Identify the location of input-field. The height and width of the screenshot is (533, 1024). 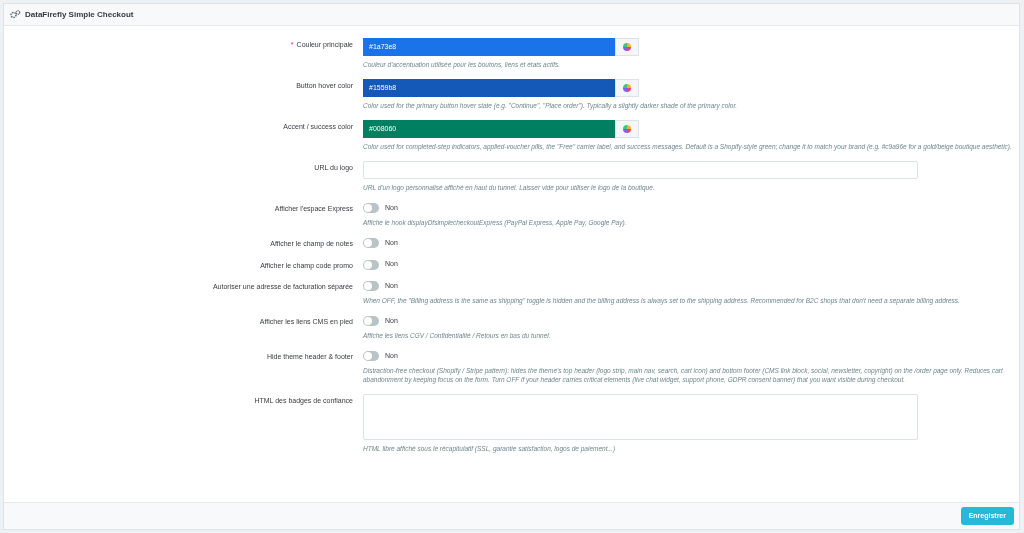
(640, 170).